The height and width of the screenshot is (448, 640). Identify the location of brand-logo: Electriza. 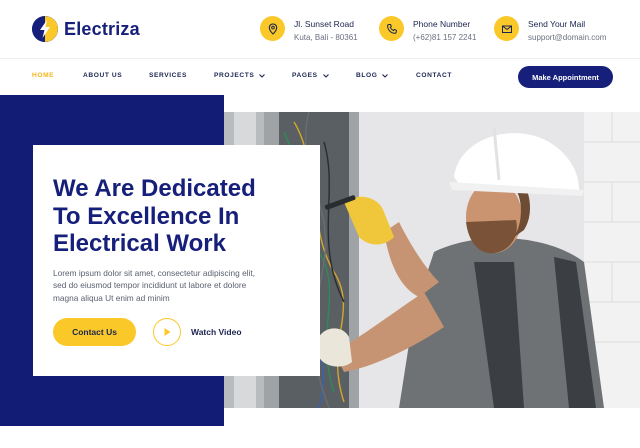
(86, 29).